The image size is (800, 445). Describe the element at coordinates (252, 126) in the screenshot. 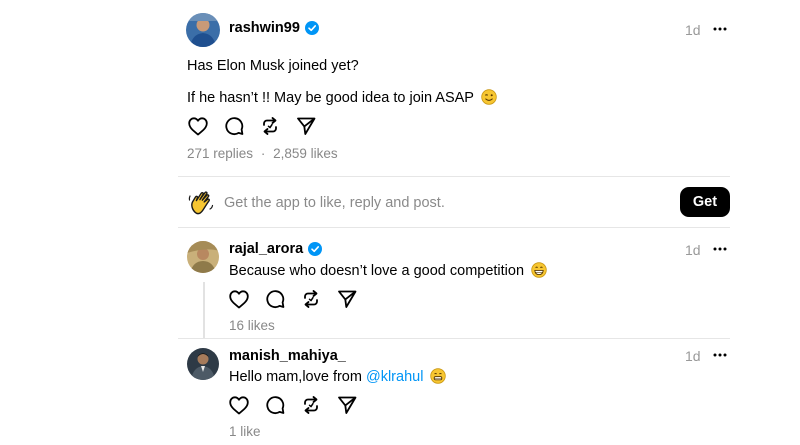

I see `post-actions` at that location.